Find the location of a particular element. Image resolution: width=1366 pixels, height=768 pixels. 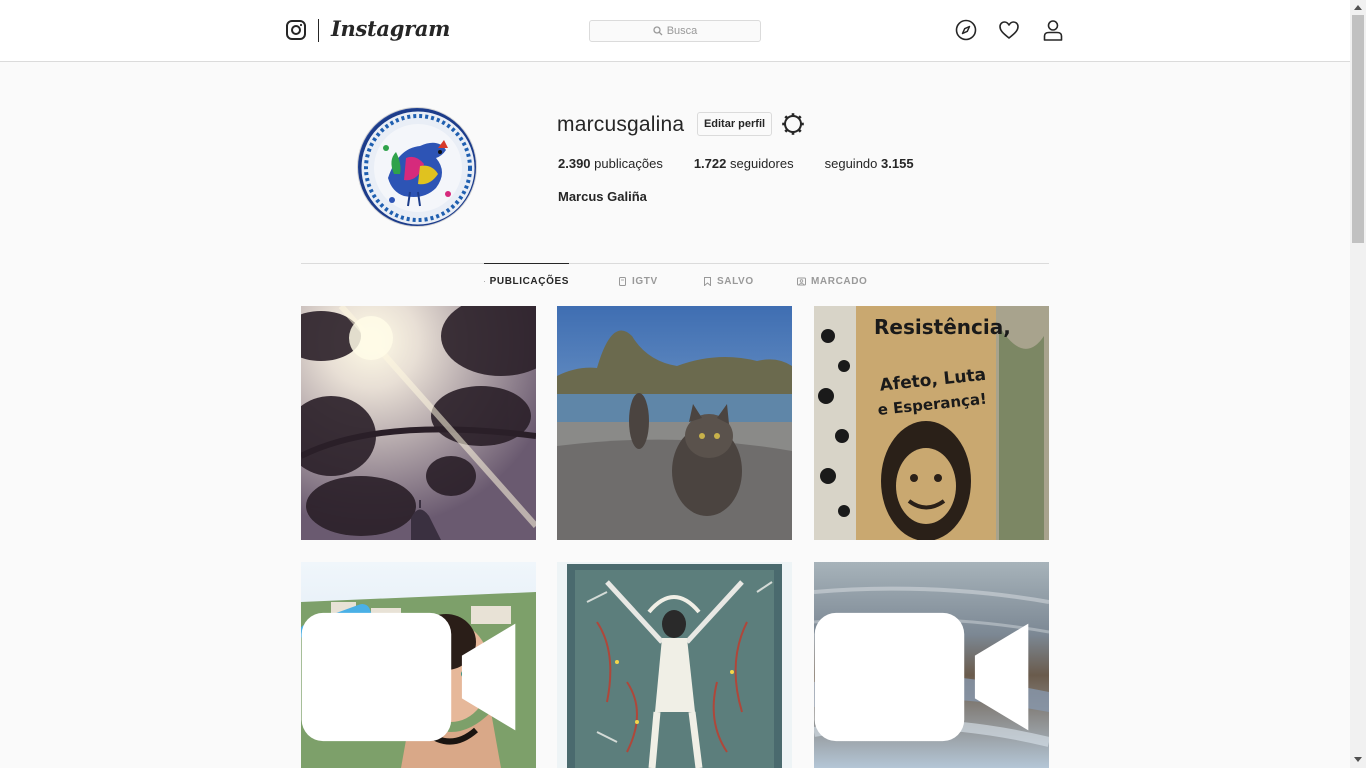

post-thumbnail: Resistência, Afeto, Luta e Esperança! is located at coordinates (931, 423).